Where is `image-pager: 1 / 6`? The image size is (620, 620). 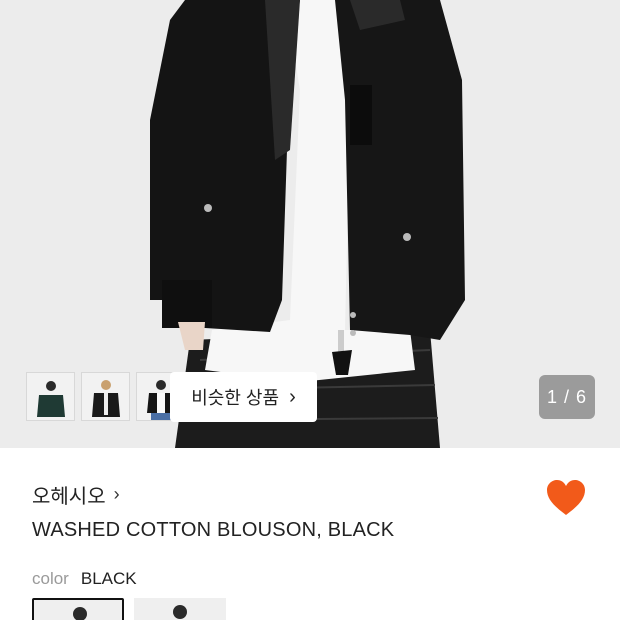
image-pager: 1 / 6 is located at coordinates (567, 397).